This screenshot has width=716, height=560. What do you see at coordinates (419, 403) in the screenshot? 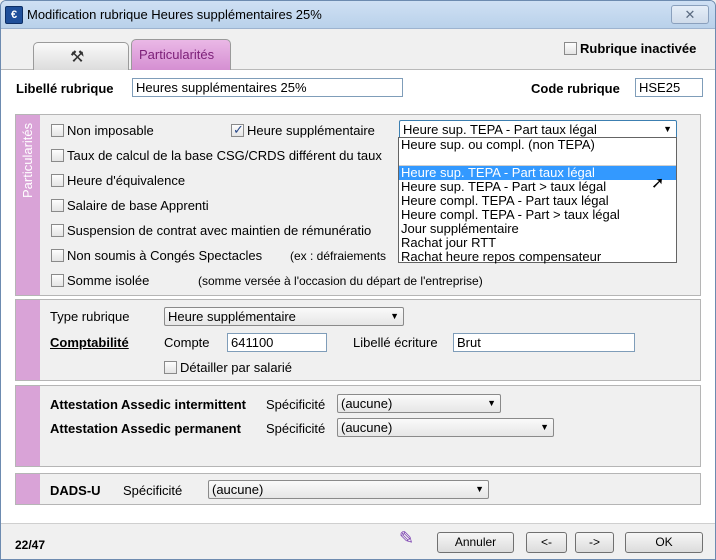
I see `assedic-intermittent-combo: (aucune) ▼` at bounding box center [419, 403].